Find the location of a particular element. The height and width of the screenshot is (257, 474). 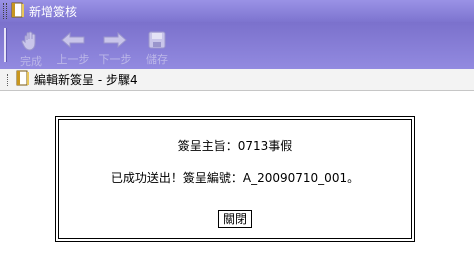

titlebar-grip is located at coordinates (5, 11).